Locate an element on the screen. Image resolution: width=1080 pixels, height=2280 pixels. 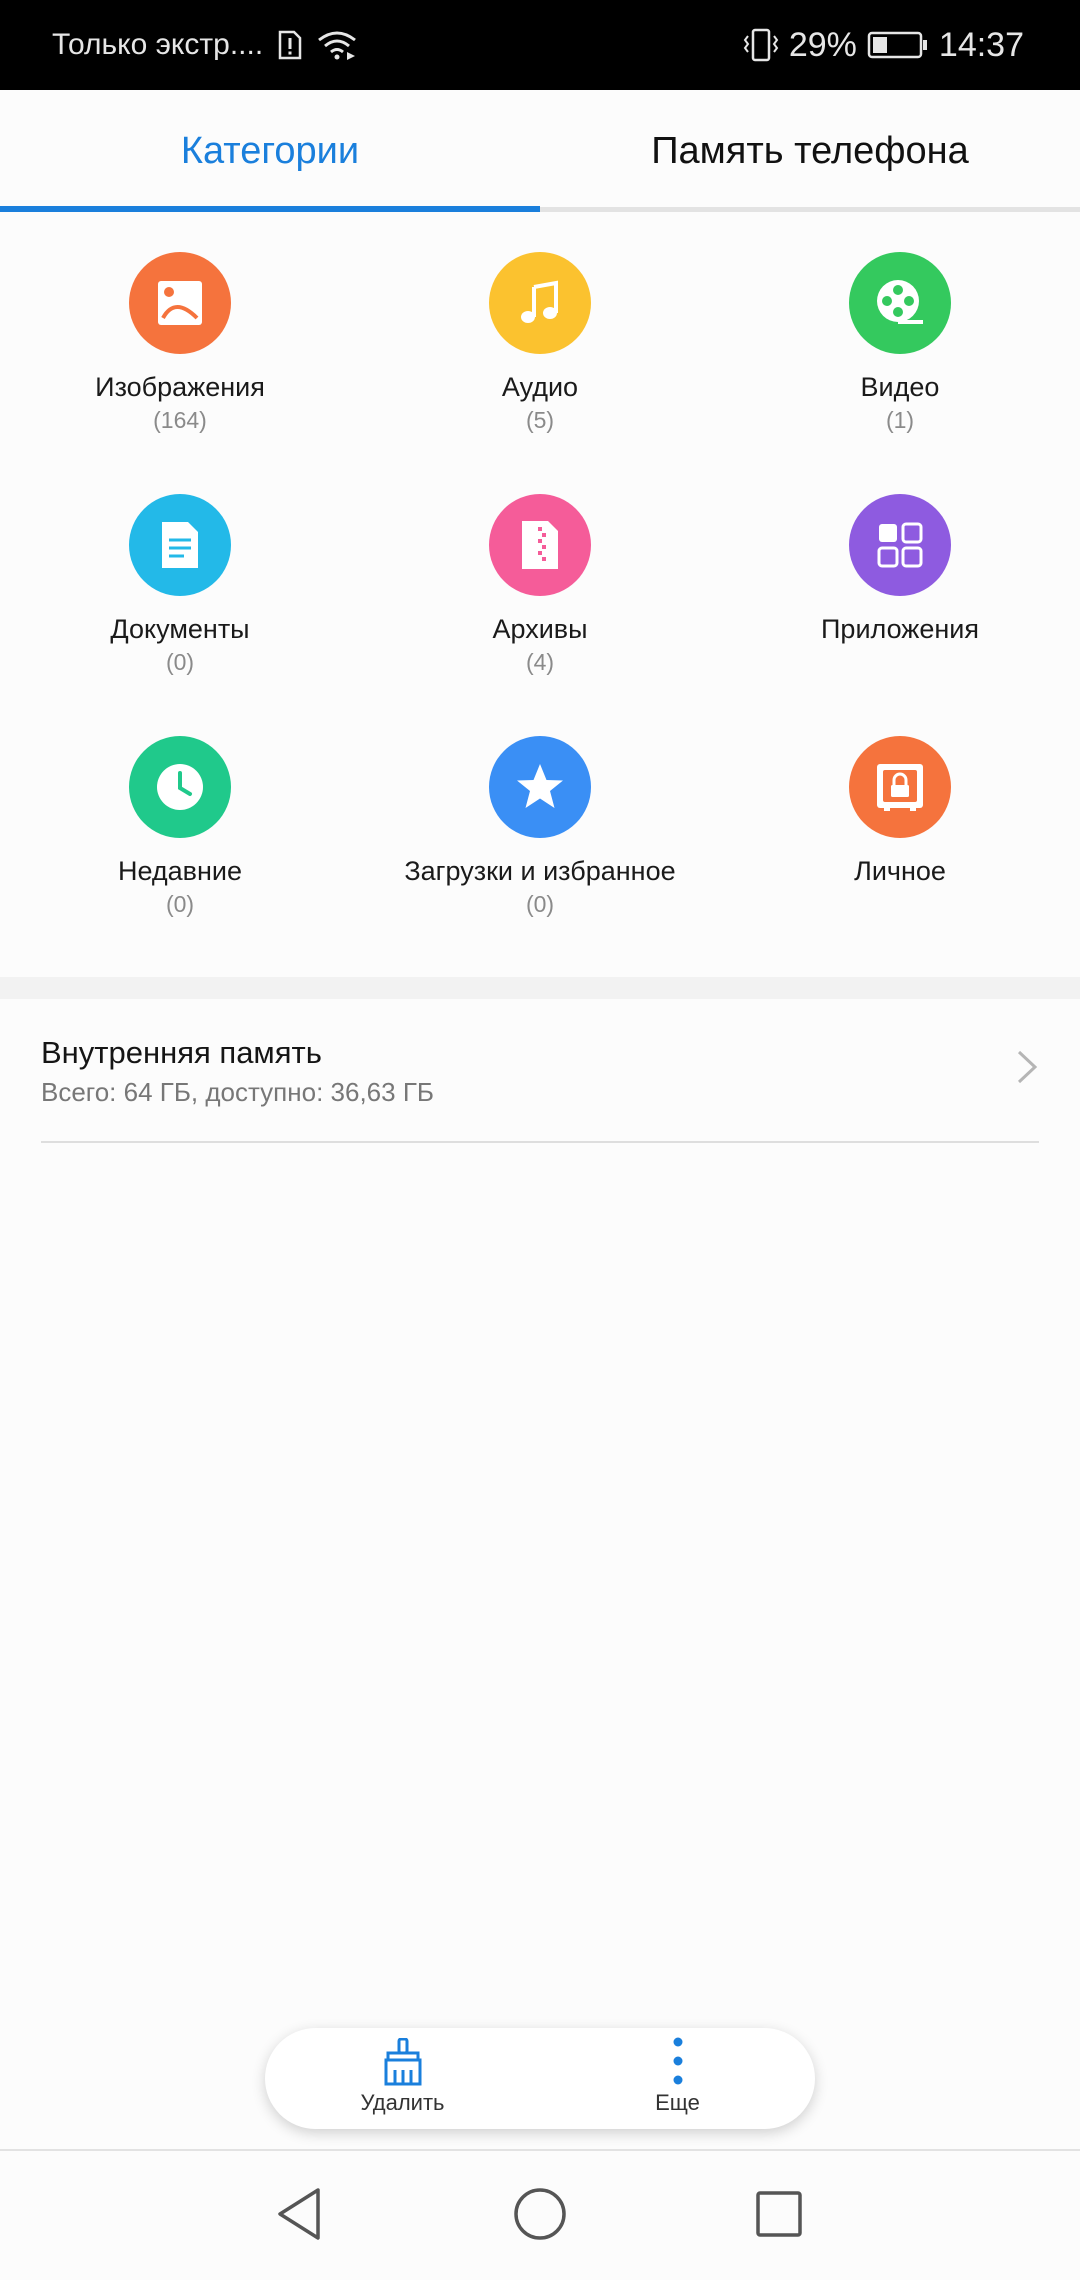
storage-subtitle: Всего: 64 ГБ, доступно: 36,63 ГБ is located at coordinates (237, 1092).